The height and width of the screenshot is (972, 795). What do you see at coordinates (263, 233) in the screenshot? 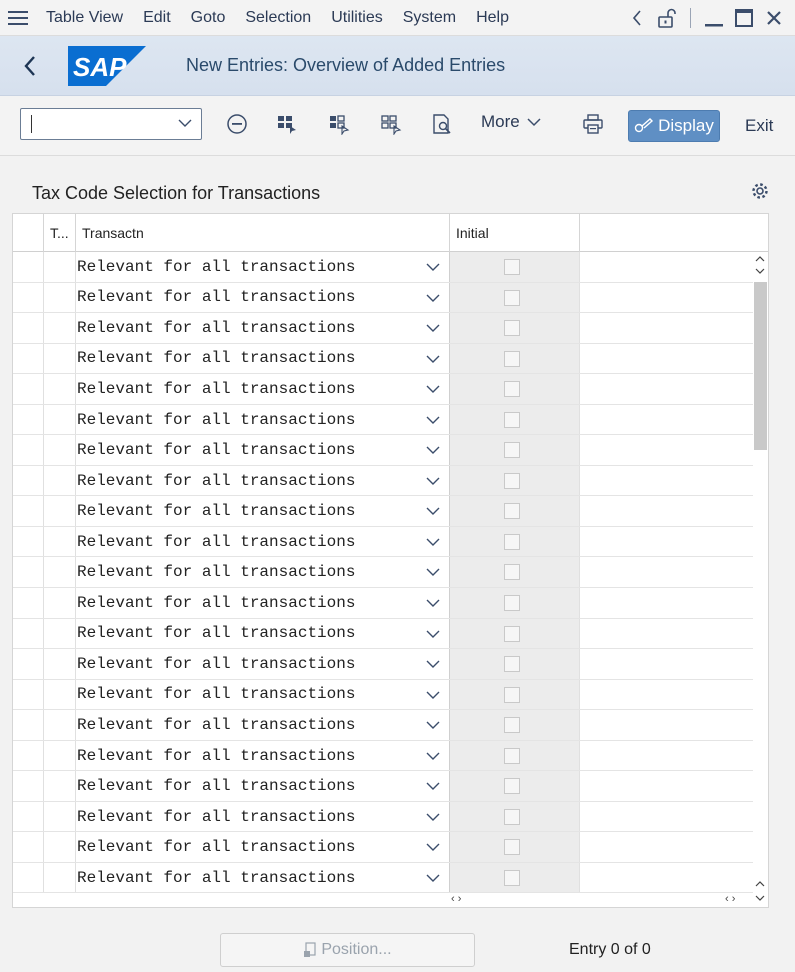
I see `column-header-transactn: Transactn` at bounding box center [263, 233].